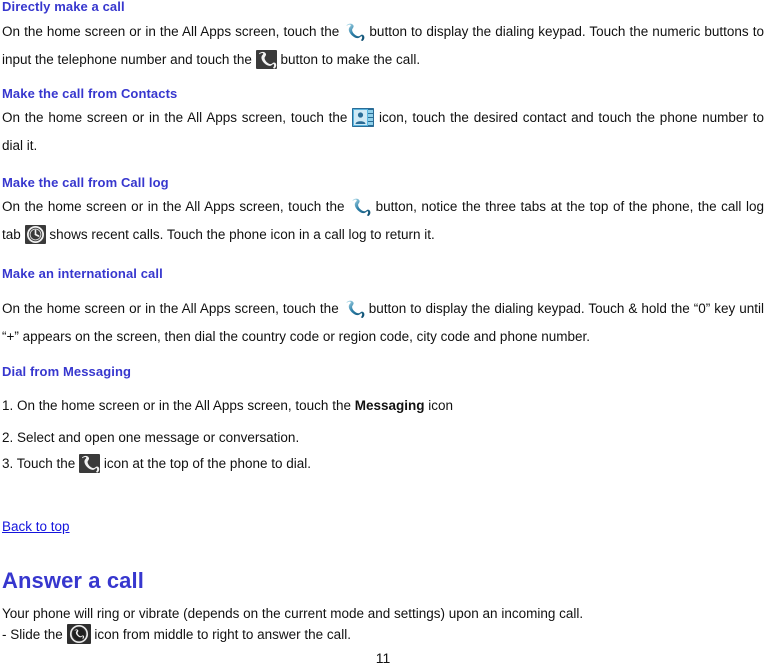  I want to click on call-log-clock-icon, so click(35, 234).